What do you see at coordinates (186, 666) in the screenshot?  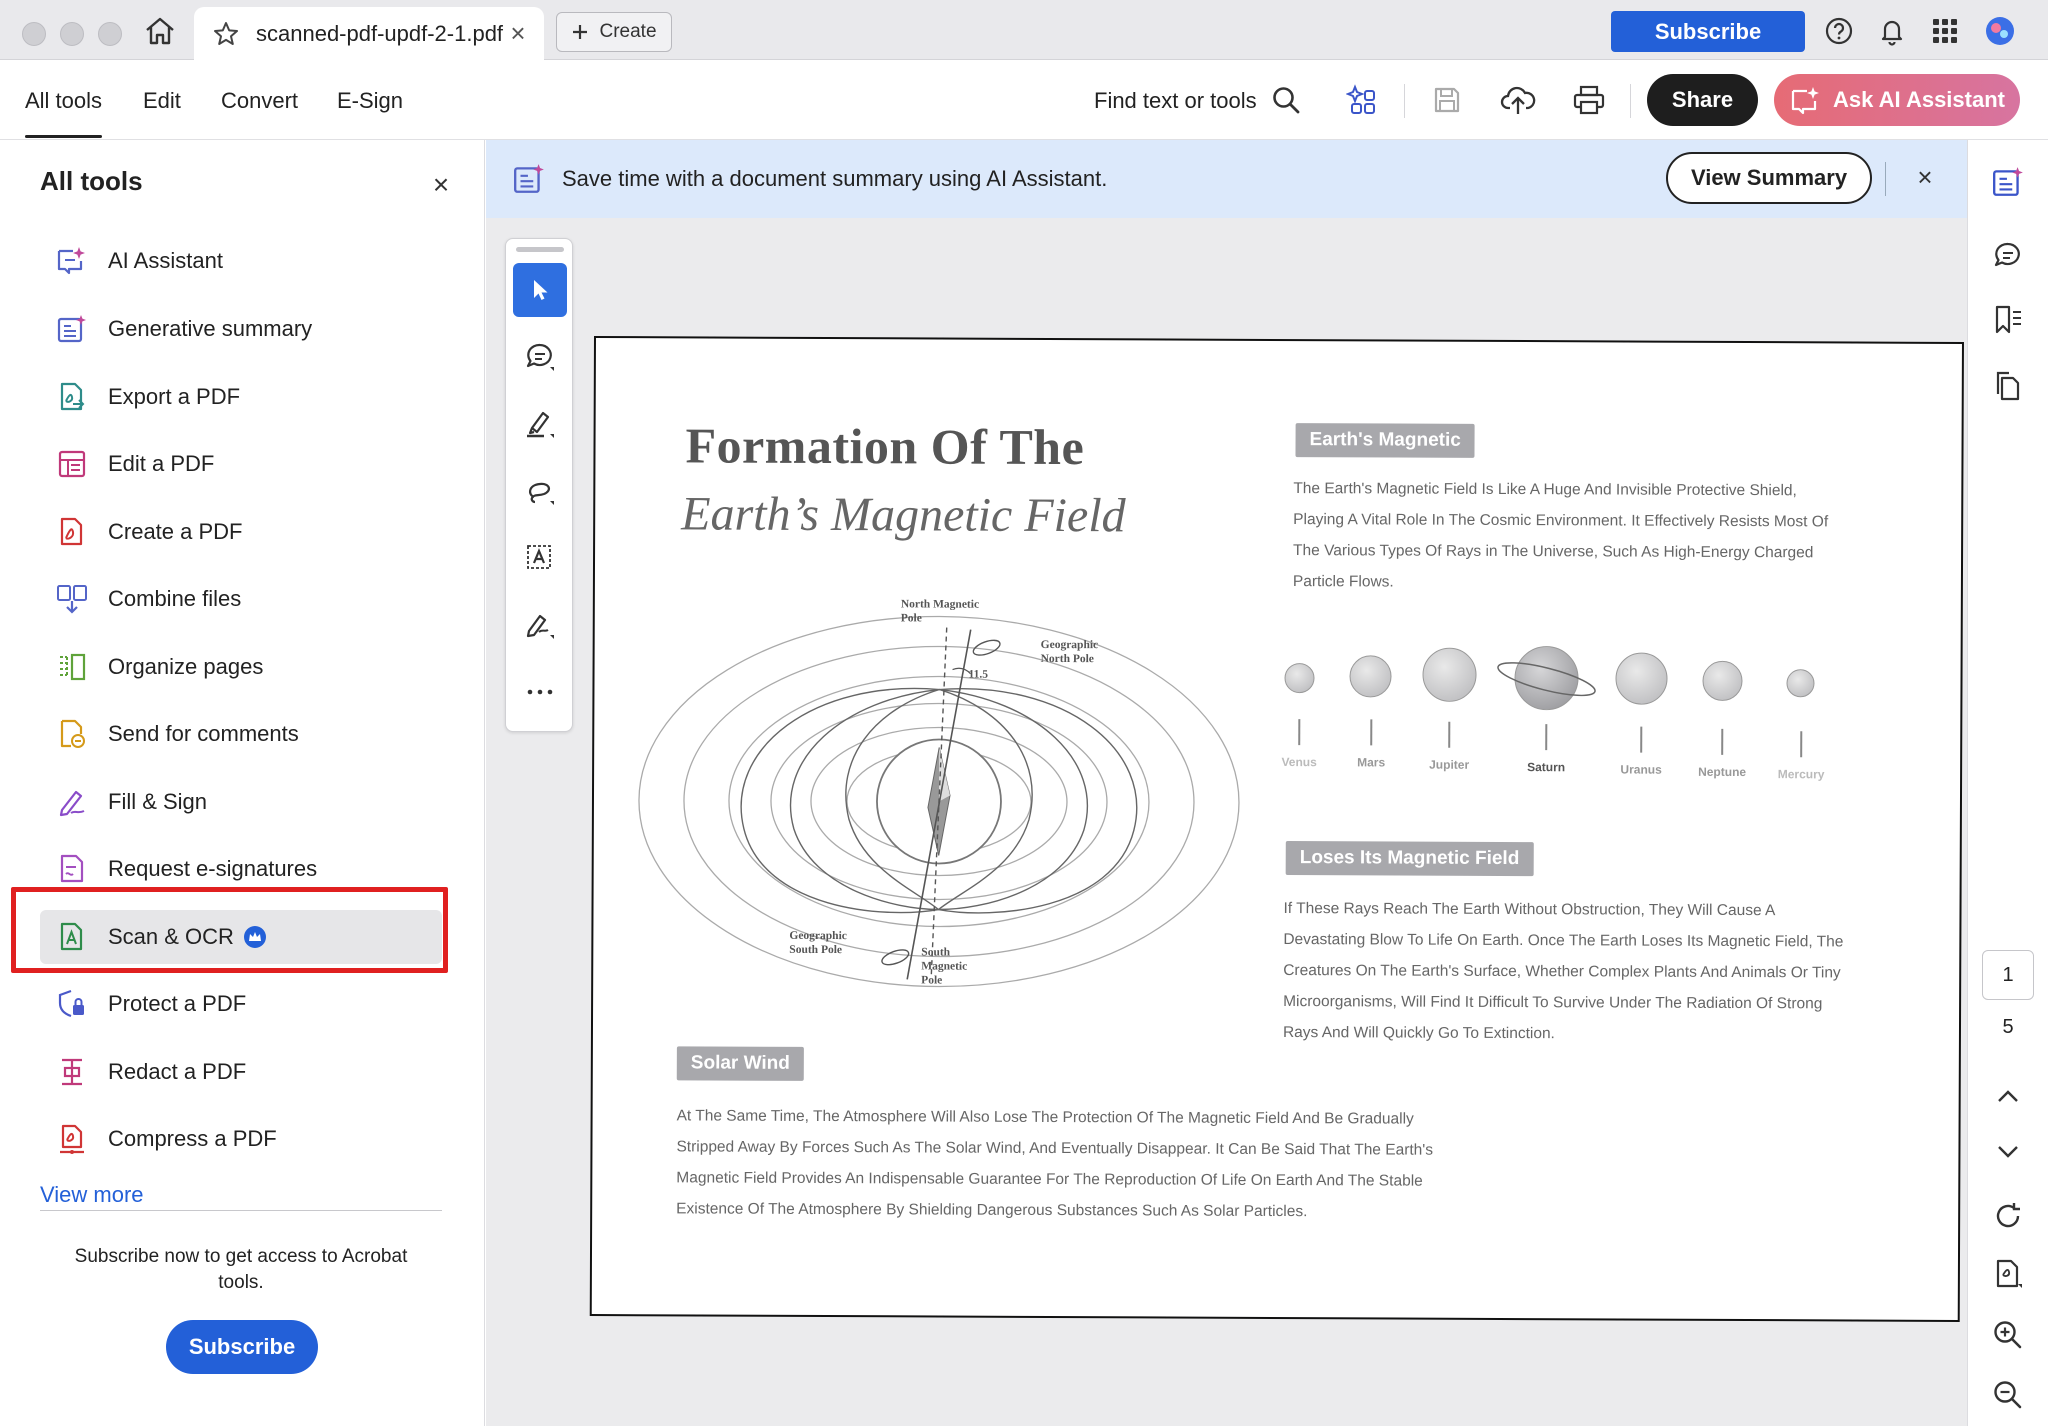 I see `tool-label: Organize pages` at bounding box center [186, 666].